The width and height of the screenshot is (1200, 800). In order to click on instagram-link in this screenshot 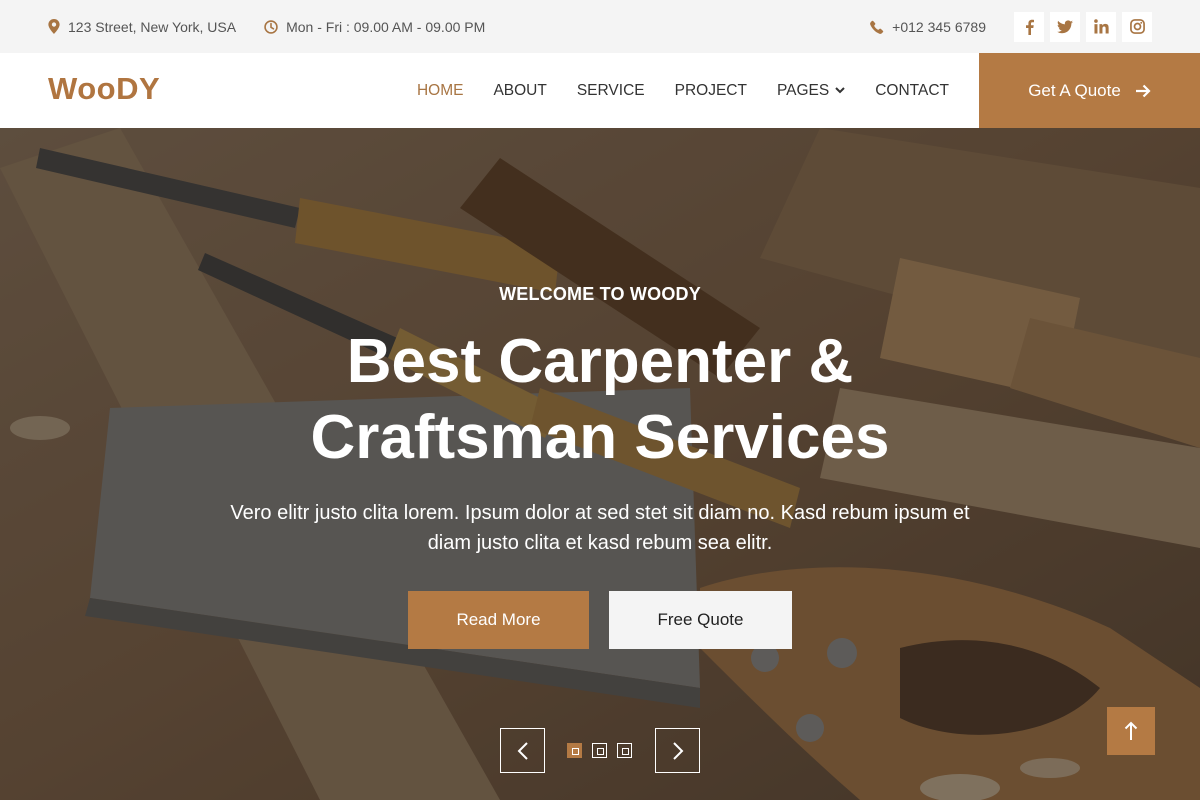, I will do `click(1137, 26)`.